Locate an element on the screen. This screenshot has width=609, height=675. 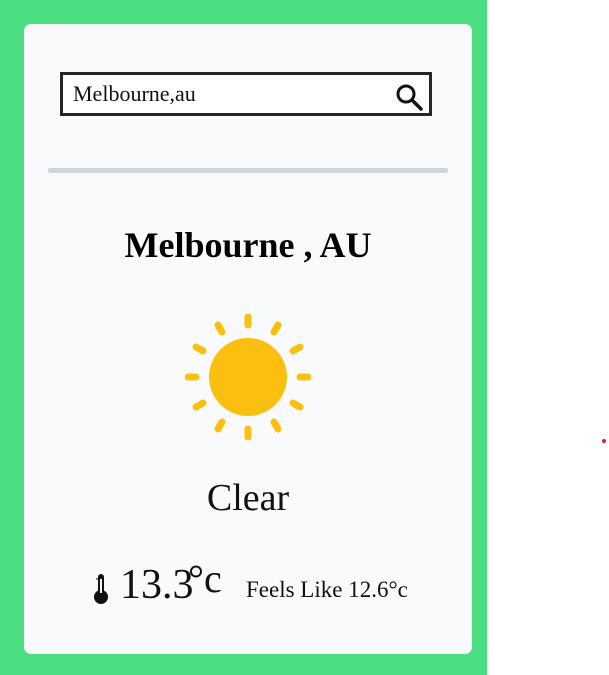
sun-icon is located at coordinates (248, 377).